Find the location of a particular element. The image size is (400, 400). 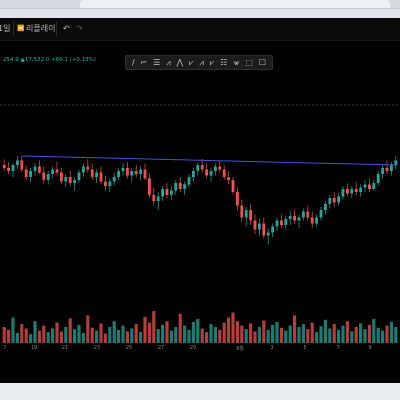

x-axis-tick-label: 5 is located at coordinates (305, 348).